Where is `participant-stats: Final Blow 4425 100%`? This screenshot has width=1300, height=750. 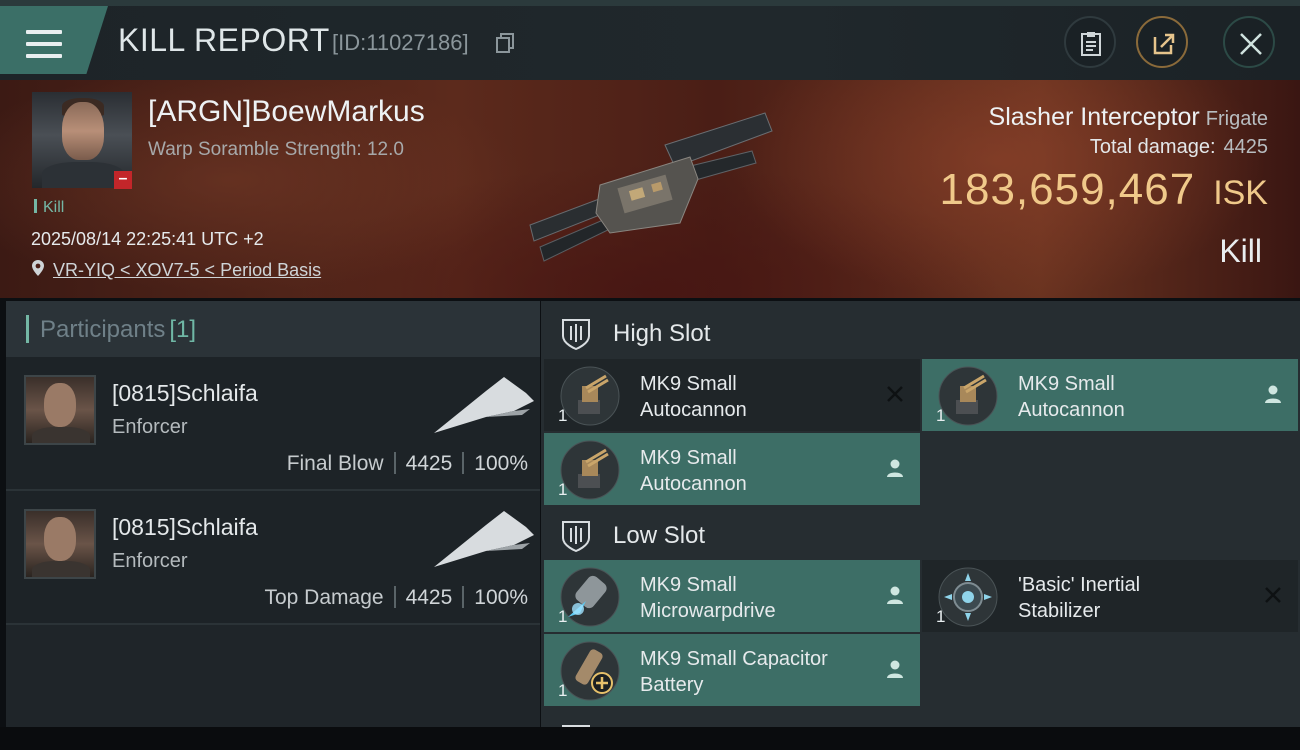 participant-stats: Final Blow 4425 100% is located at coordinates (407, 464).